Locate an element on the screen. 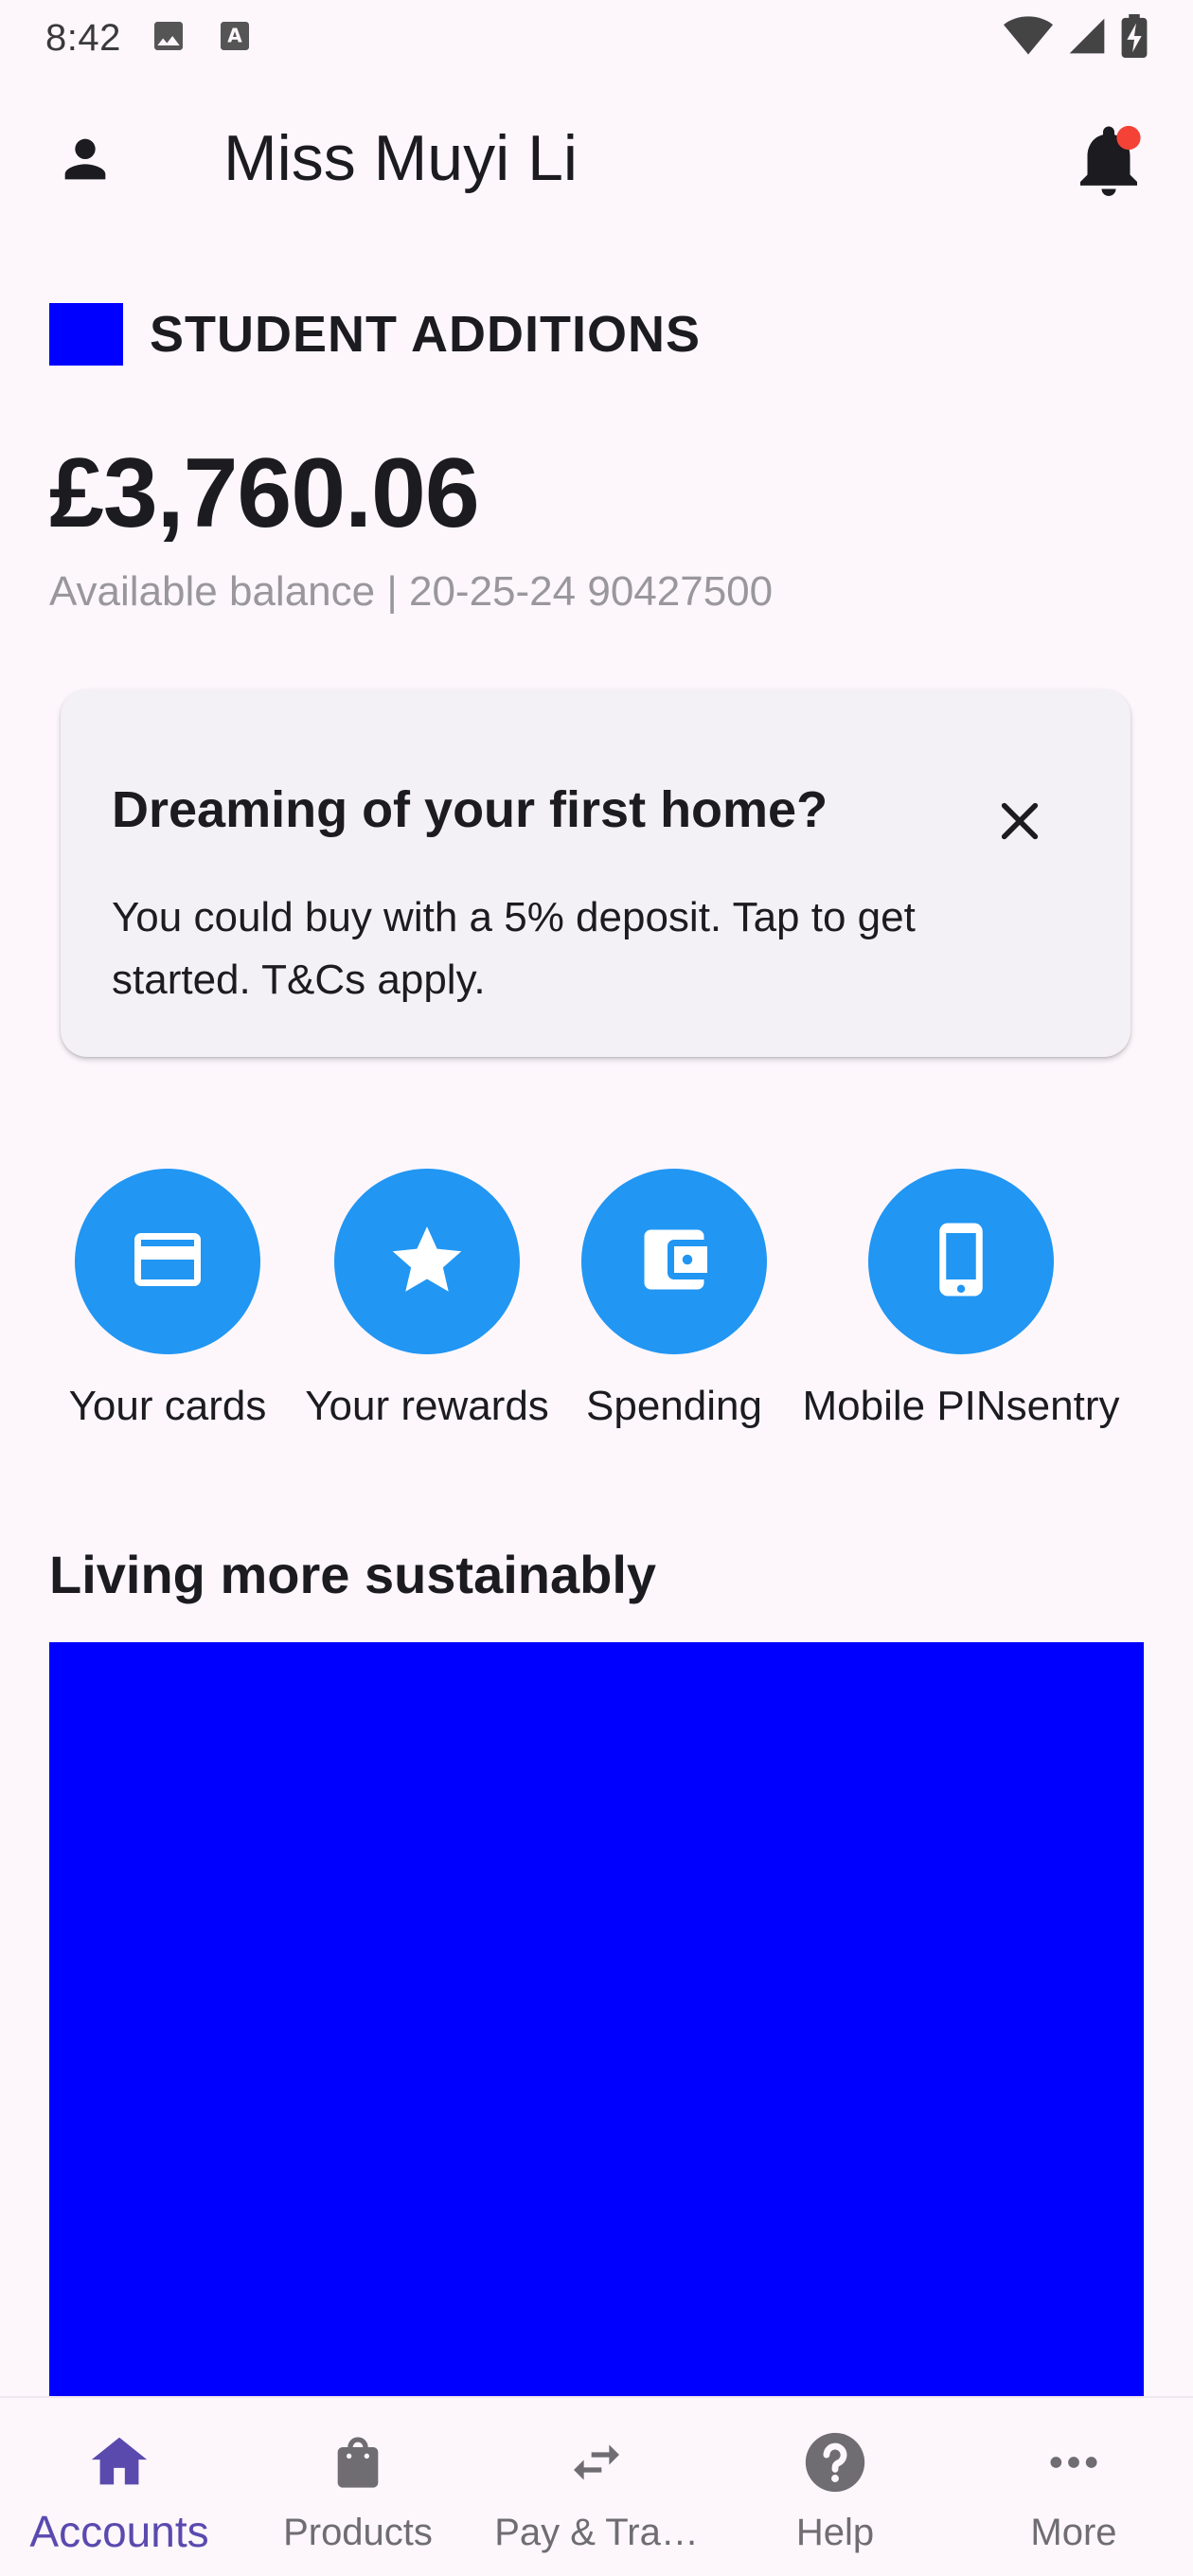  wifi-icon is located at coordinates (1028, 38).